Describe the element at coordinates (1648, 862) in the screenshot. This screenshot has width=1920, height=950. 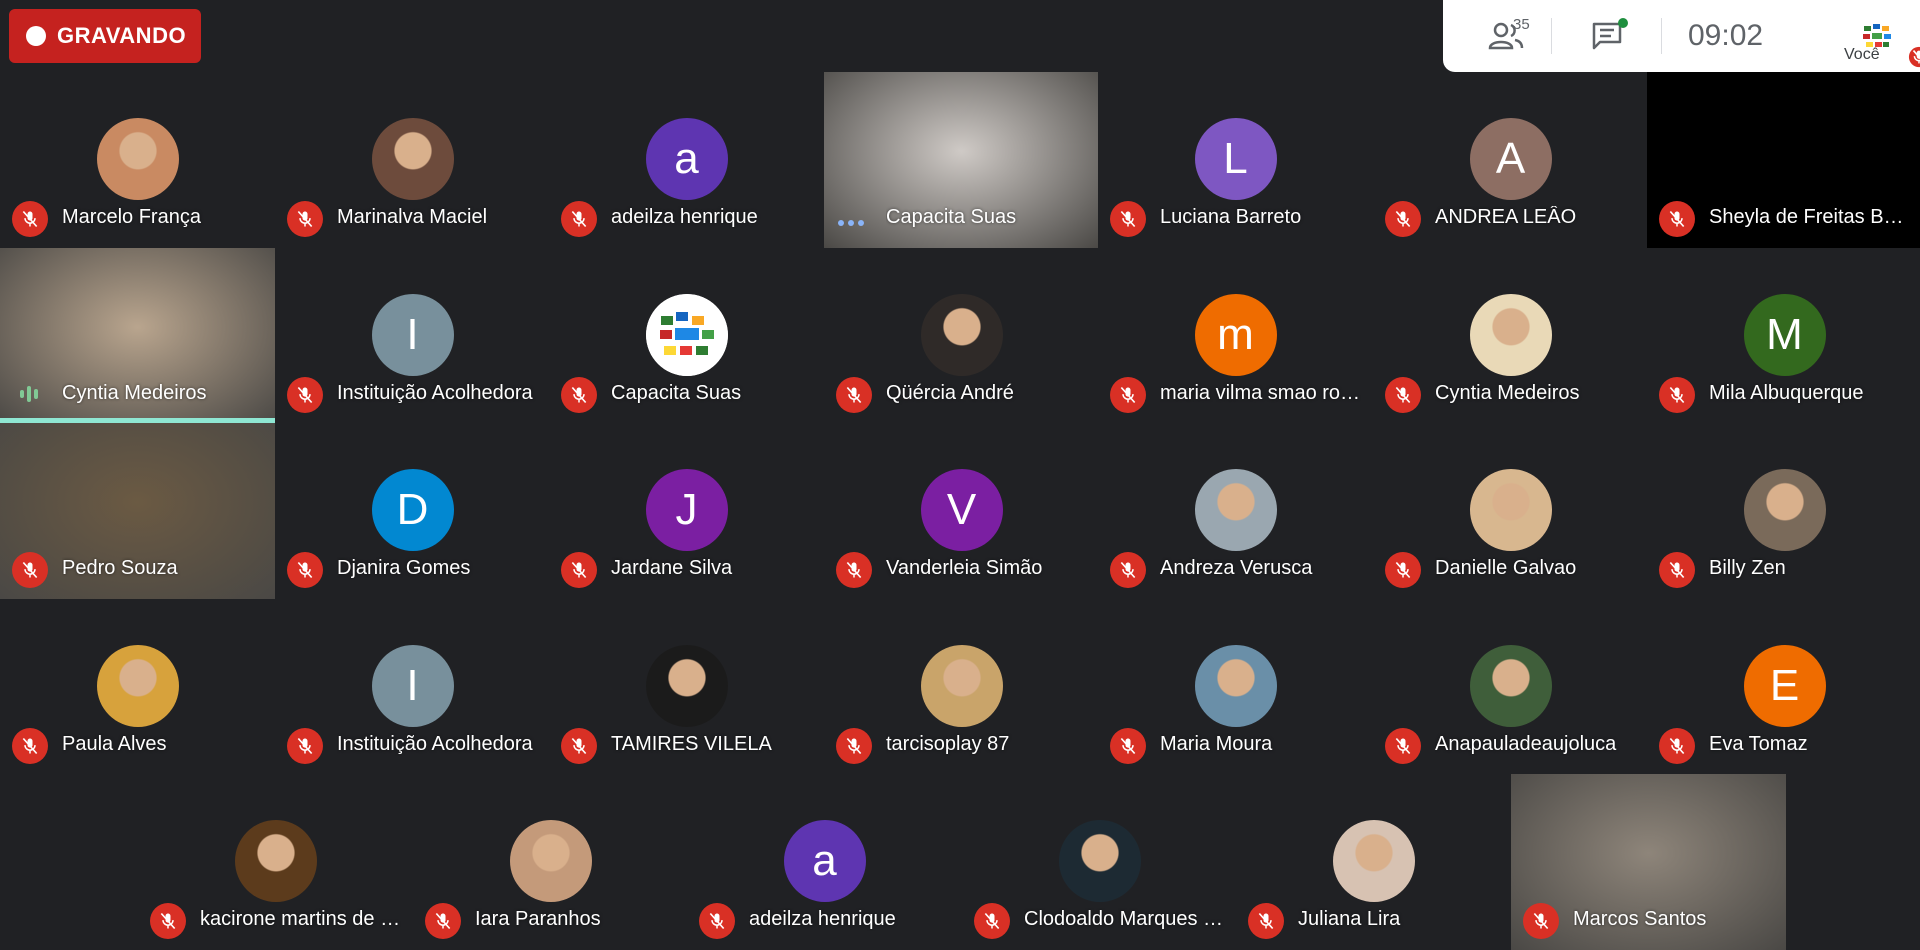
I see `participant-tile: Marcos Santos` at that location.